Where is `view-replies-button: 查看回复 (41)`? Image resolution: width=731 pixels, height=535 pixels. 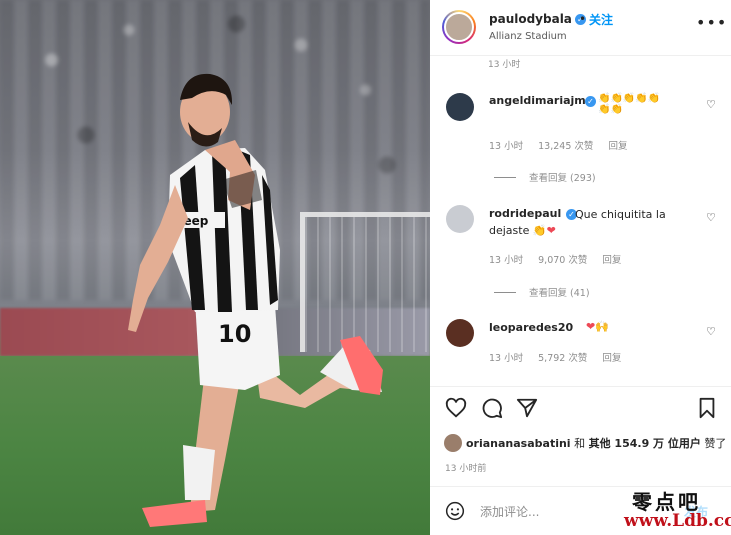 view-replies-button: 查看回复 (41) is located at coordinates (542, 292).